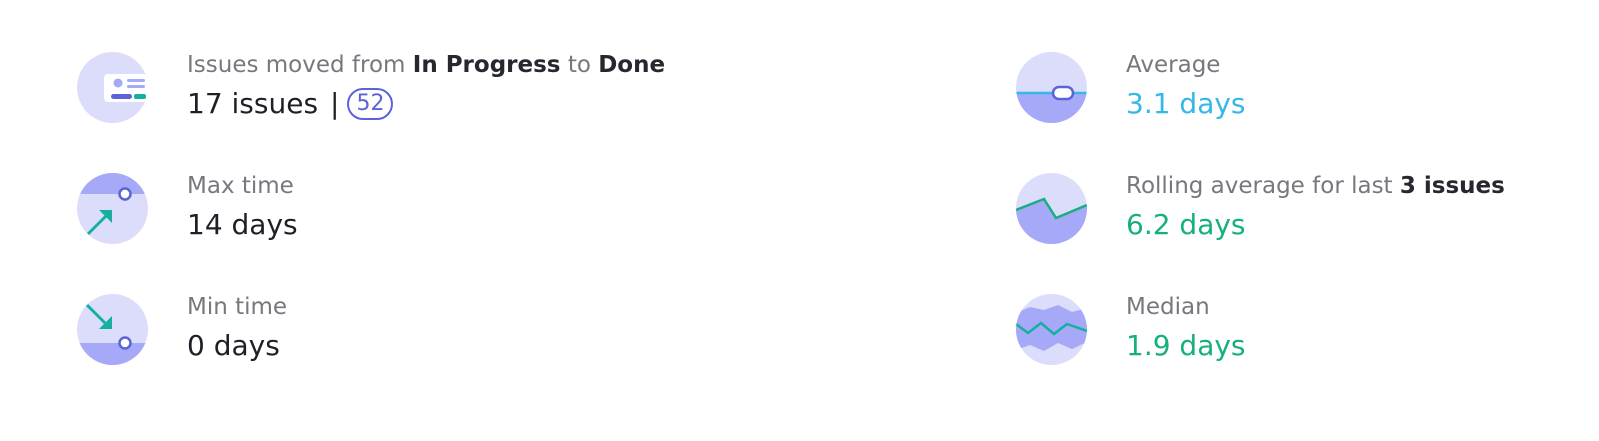  What do you see at coordinates (182, 328) in the screenshot?
I see `stat-min-time: Min time 0 days` at bounding box center [182, 328].